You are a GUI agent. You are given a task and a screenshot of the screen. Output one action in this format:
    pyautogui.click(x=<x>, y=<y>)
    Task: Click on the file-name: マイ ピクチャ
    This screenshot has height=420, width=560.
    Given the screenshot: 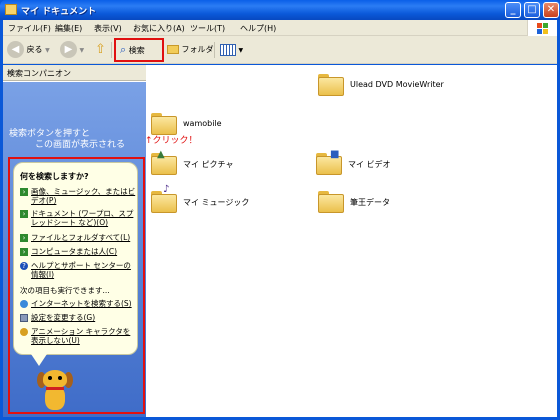 What is the action you would take?
    pyautogui.click(x=208, y=164)
    